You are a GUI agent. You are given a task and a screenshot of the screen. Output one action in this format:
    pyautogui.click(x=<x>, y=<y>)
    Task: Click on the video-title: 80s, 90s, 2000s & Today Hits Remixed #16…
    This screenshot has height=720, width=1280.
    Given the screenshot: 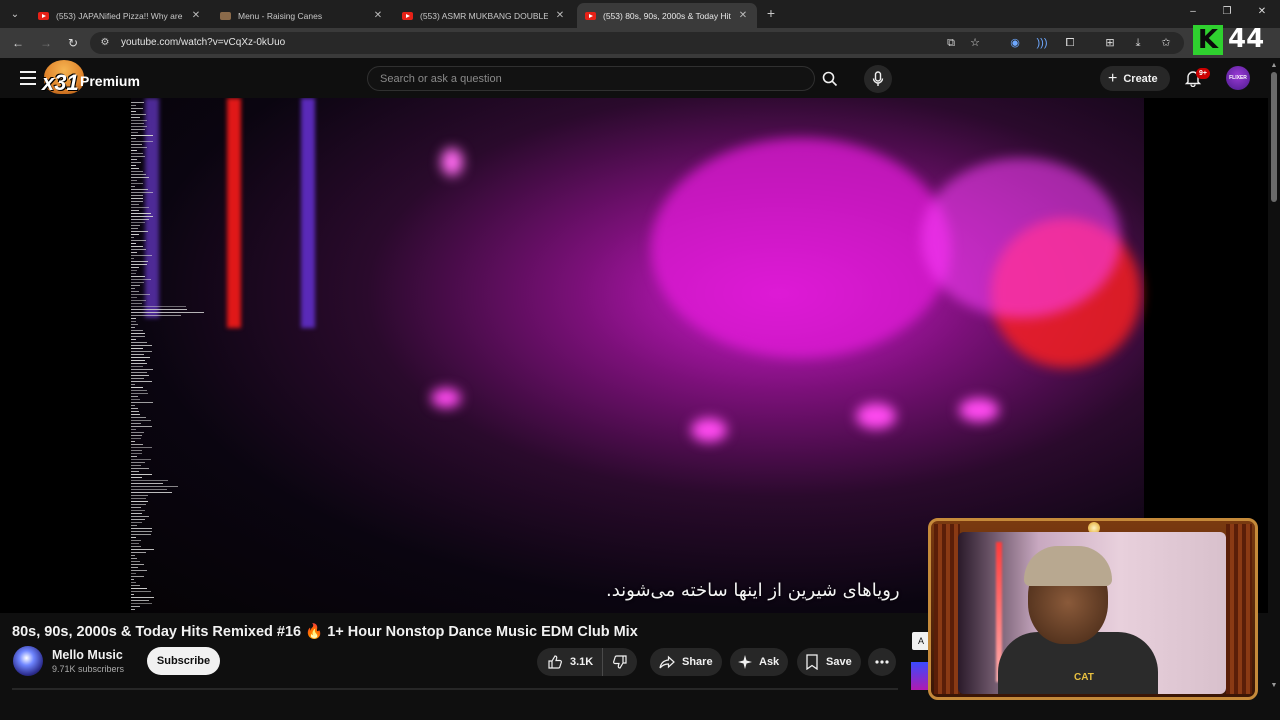 What is the action you would take?
    pyautogui.click(x=325, y=632)
    